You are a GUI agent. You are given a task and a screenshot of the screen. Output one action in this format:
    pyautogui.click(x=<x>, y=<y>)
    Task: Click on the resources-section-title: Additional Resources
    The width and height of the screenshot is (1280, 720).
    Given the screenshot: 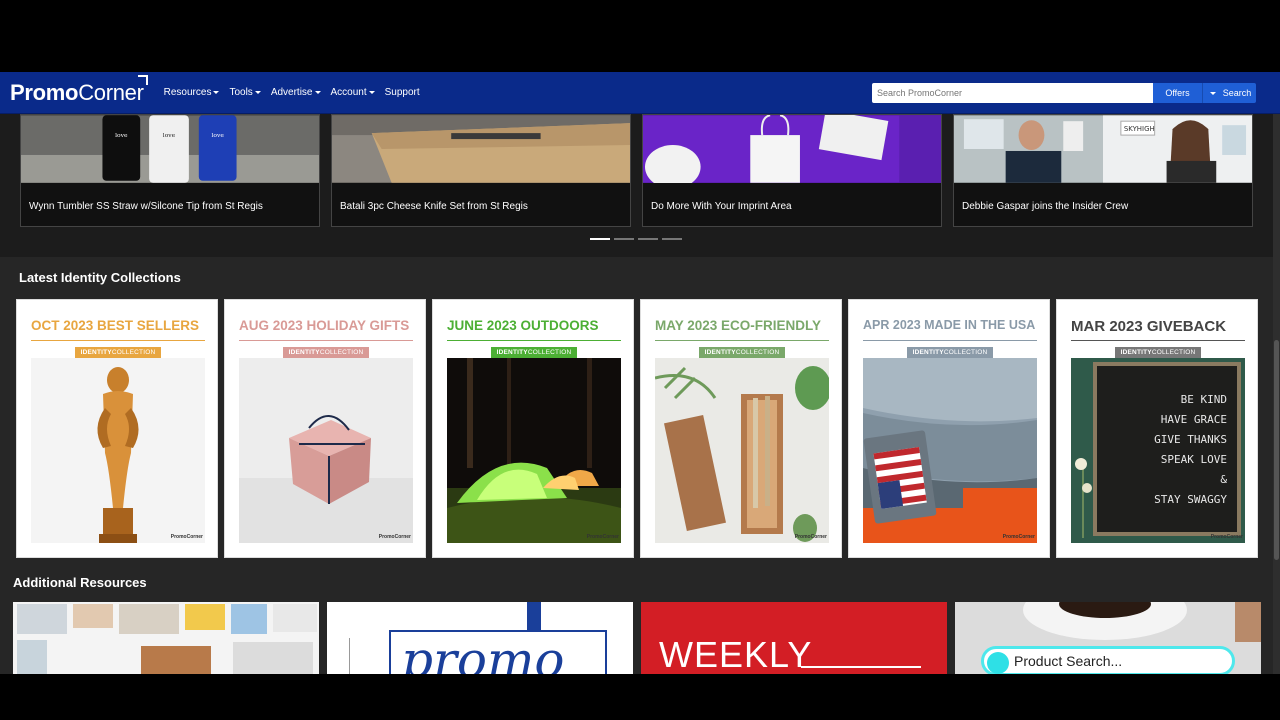 What is the action you would take?
    pyautogui.click(x=80, y=582)
    